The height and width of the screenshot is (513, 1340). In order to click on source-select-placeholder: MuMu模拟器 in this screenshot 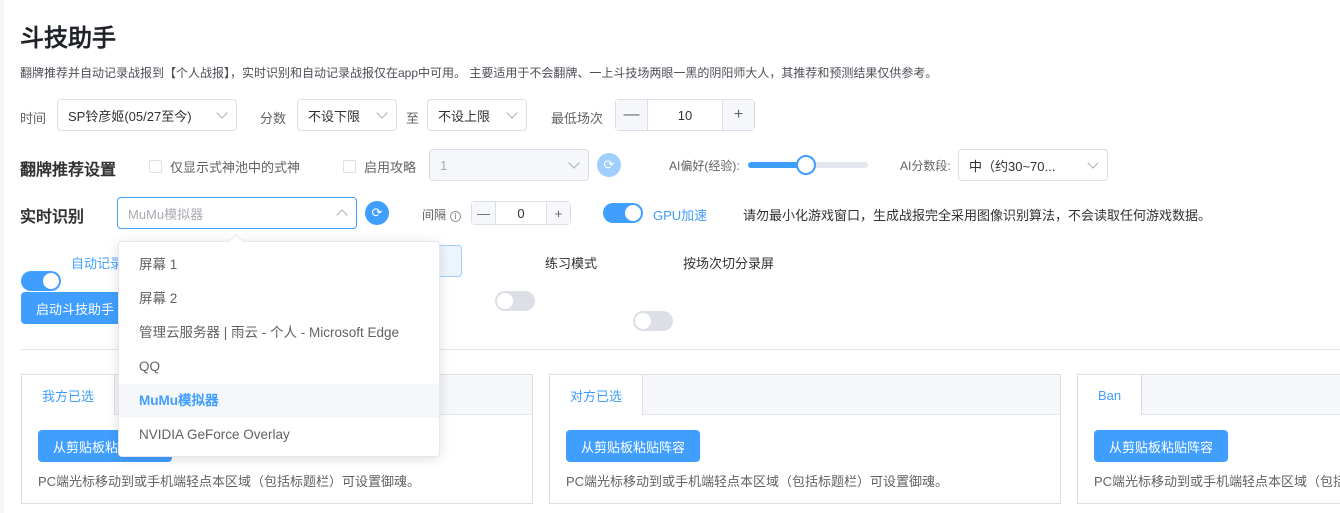, I will do `click(166, 214)`.